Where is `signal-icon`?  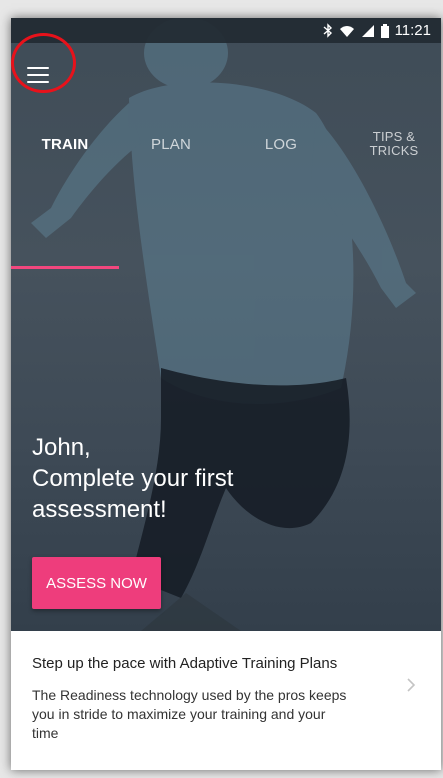 signal-icon is located at coordinates (367, 30).